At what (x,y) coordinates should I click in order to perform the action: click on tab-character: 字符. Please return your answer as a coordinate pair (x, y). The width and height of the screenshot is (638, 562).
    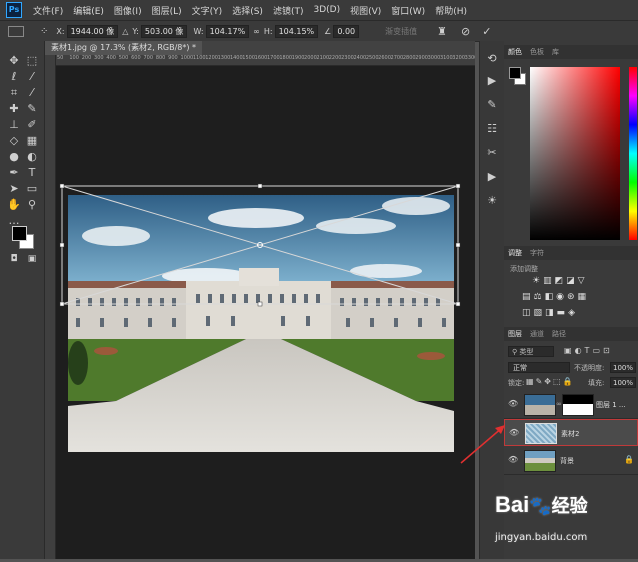
    Looking at the image, I should click on (537, 253).